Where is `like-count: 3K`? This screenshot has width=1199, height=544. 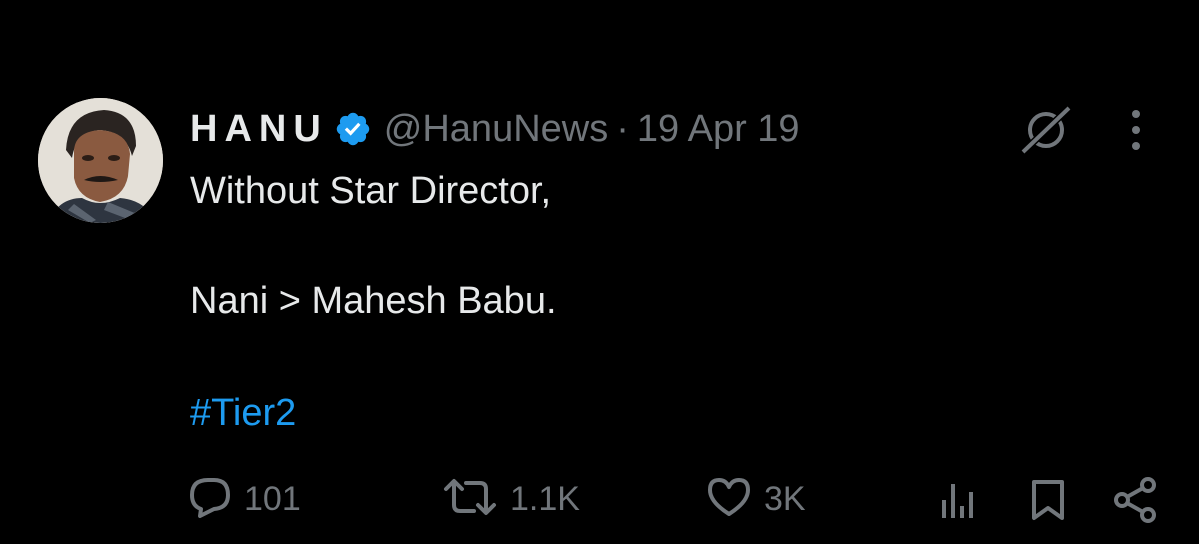
like-count: 3K is located at coordinates (785, 498).